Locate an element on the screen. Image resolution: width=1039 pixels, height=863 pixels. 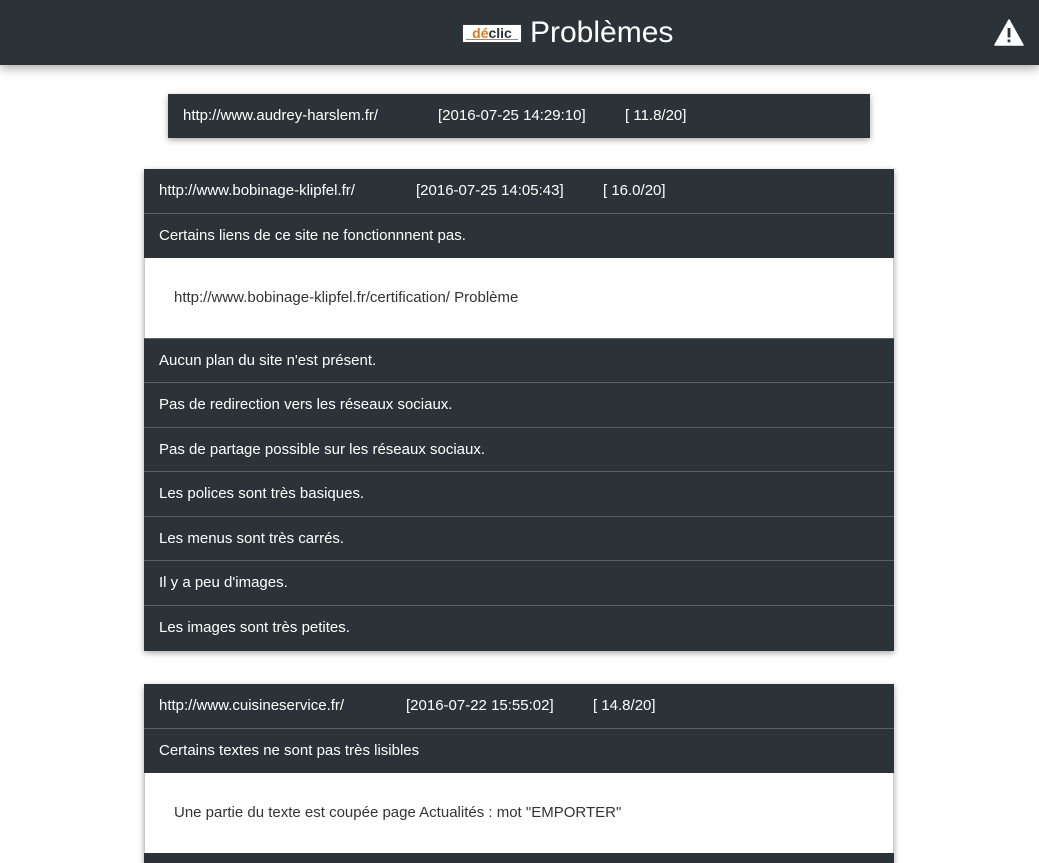
logo-text-part2: clic is located at coordinates (500, 33).